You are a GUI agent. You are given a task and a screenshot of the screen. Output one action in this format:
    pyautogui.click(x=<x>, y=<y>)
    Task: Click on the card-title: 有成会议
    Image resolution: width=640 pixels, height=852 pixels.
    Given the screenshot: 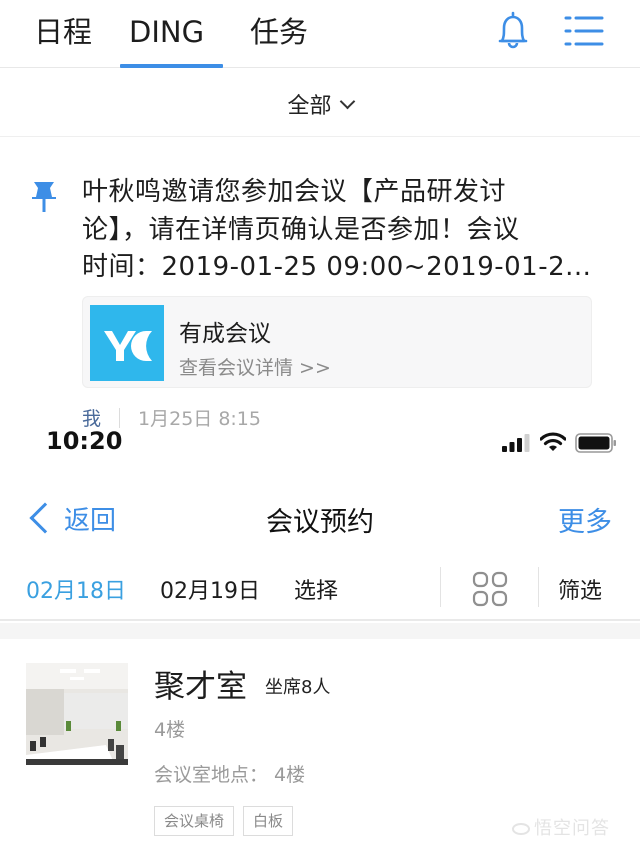 What is the action you would take?
    pyautogui.click(x=225, y=334)
    